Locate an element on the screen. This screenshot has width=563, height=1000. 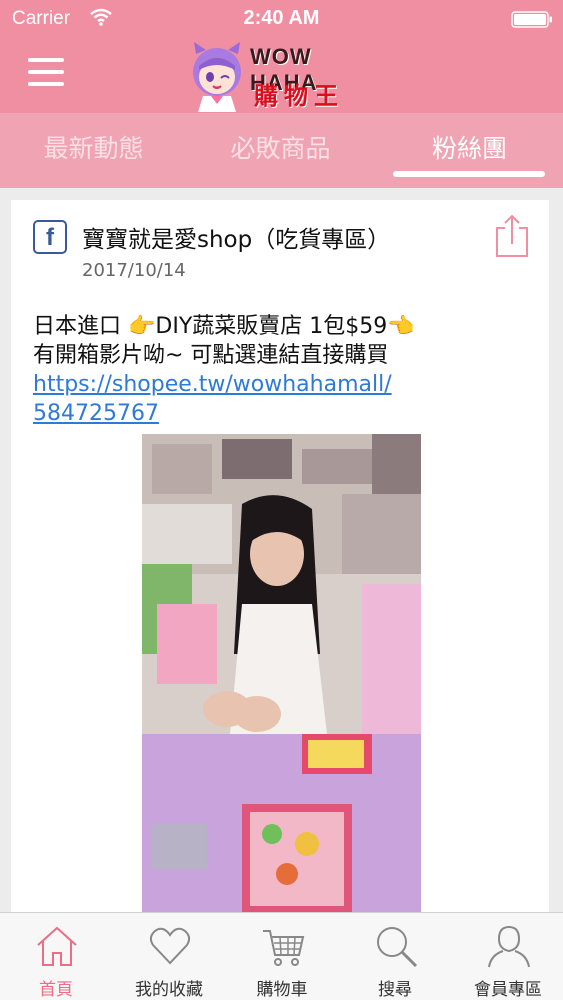
status-time: 2:40 AM is located at coordinates (281, 18).